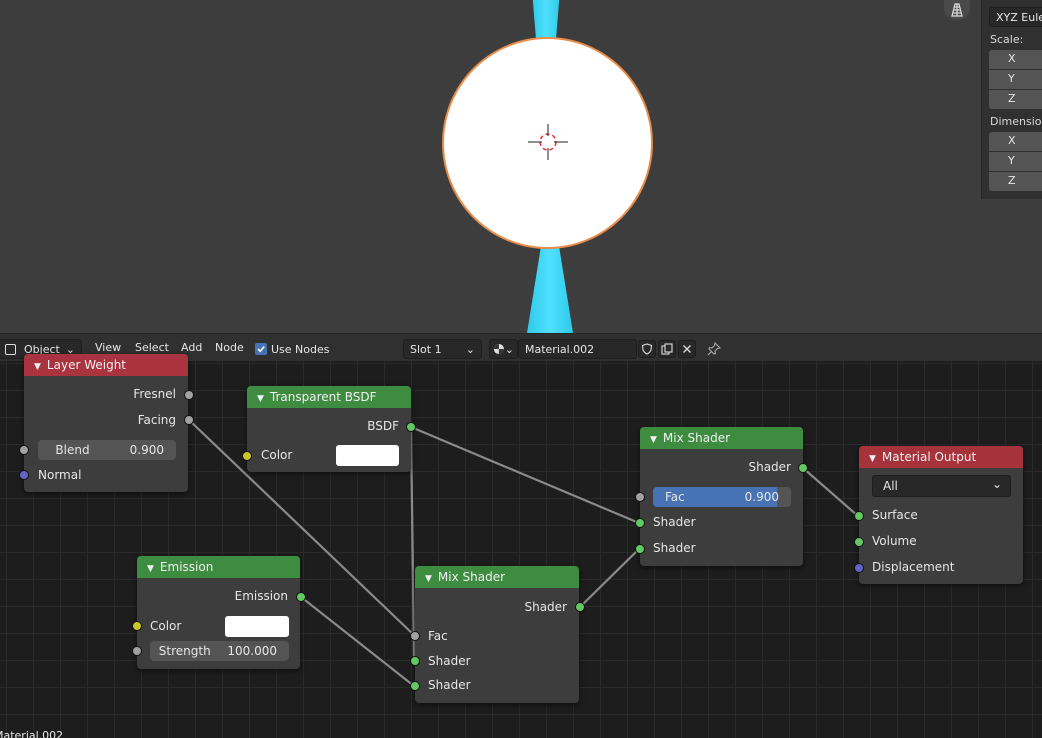  I want to click on use-nodes-label: Use Nodes, so click(300, 349).